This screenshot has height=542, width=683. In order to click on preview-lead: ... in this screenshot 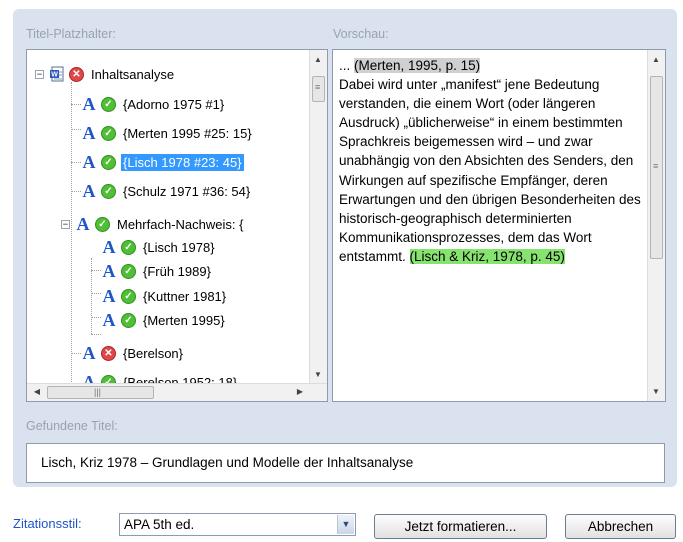, I will do `click(347, 65)`.